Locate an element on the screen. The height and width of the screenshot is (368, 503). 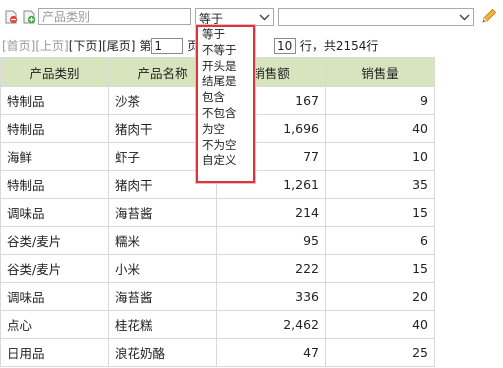
table-row: 谷类/麦片 糯米 95 6 is located at coordinates (217, 240).